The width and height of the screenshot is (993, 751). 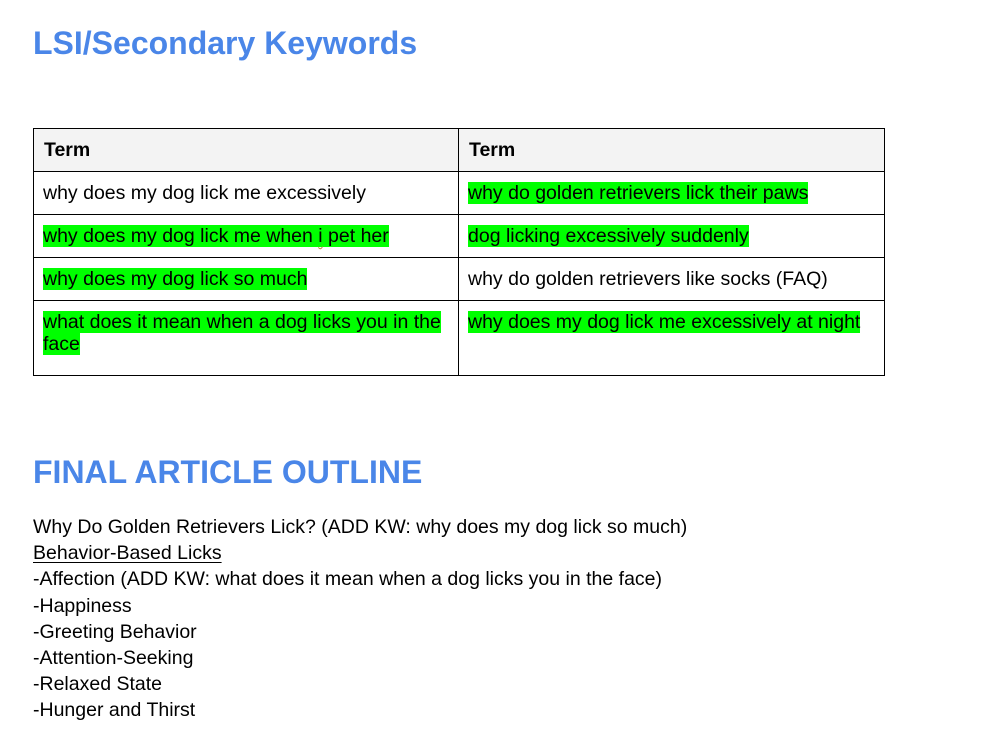 I want to click on keyword-text-highlighted: why does my dog lick so much, so click(x=175, y=279).